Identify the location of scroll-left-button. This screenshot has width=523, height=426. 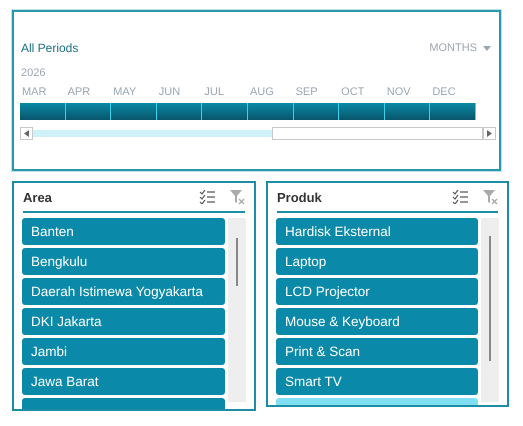
(26, 133).